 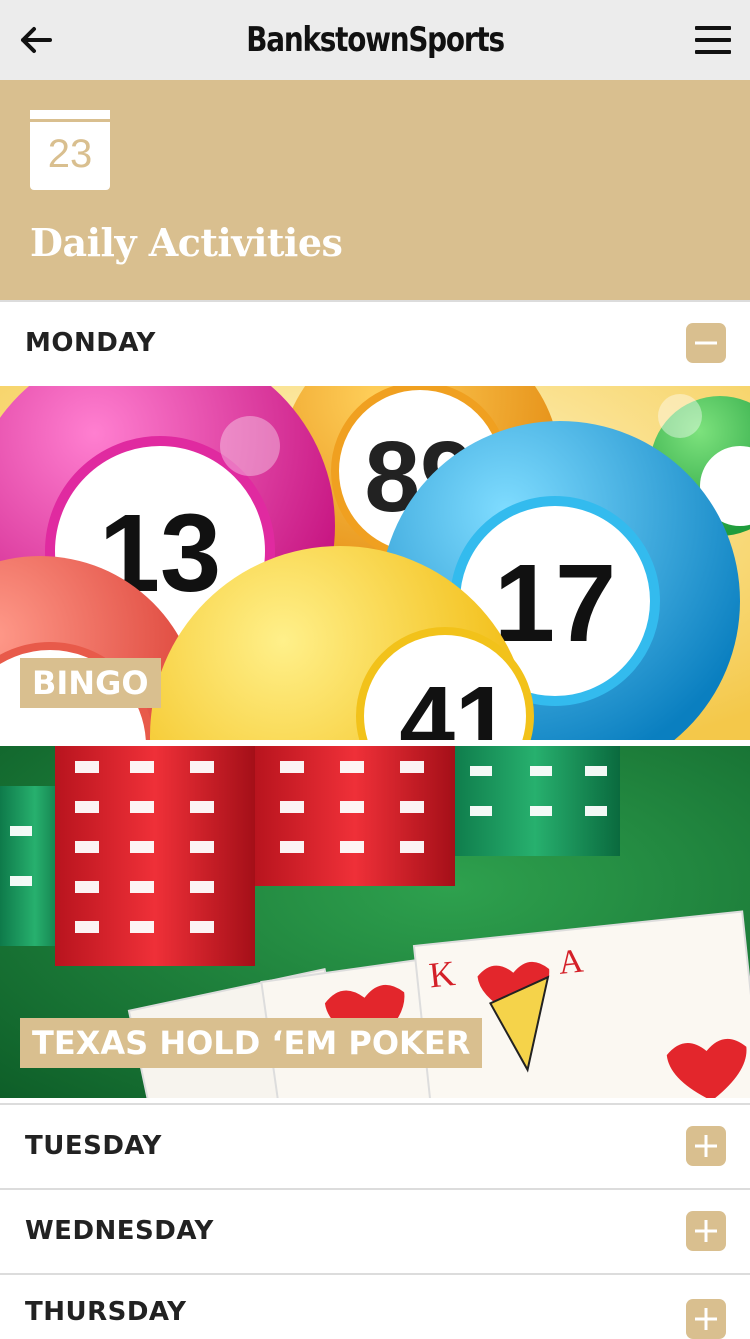 What do you see at coordinates (375, 1230) in the screenshot?
I see `day-row-wednesday: WEDNESDAY` at bounding box center [375, 1230].